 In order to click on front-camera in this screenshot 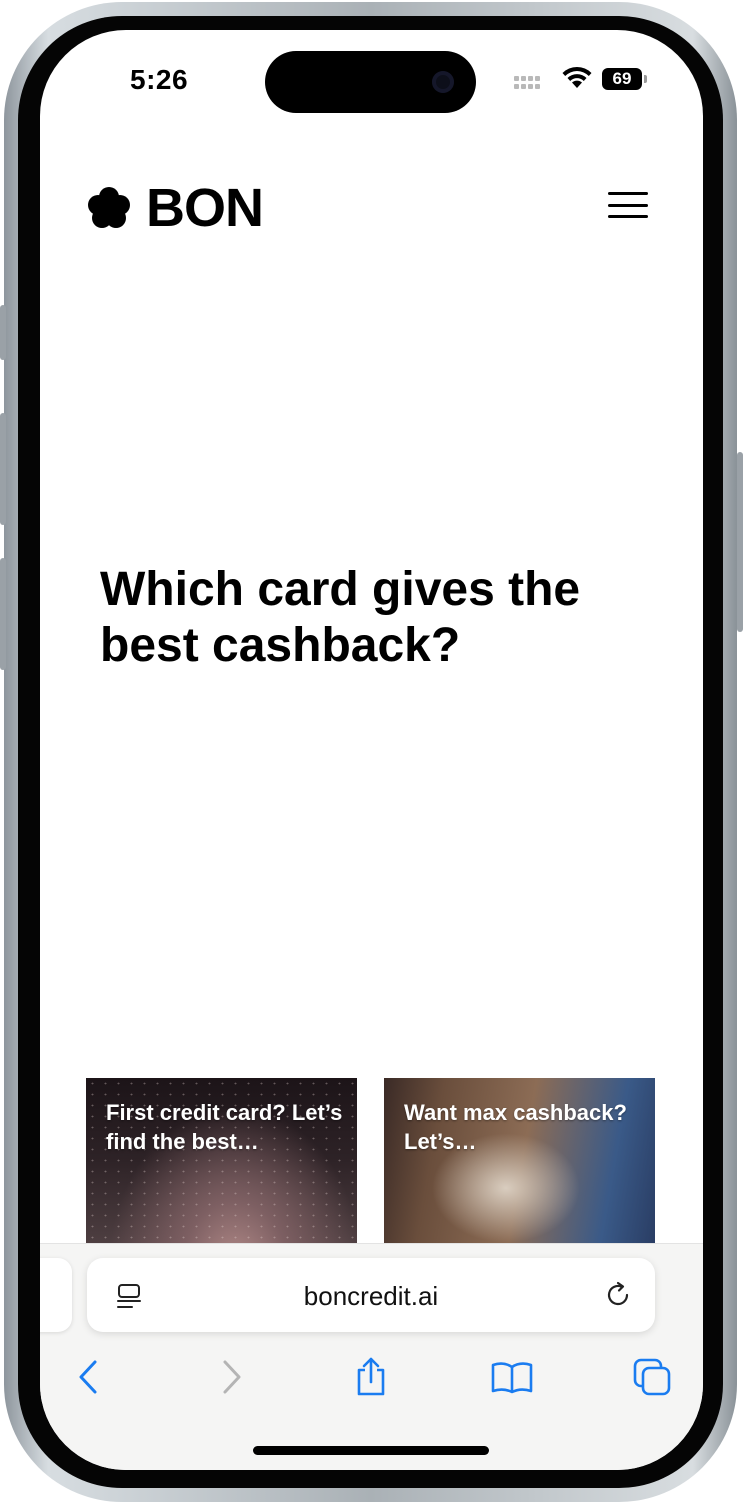, I will do `click(443, 82)`.